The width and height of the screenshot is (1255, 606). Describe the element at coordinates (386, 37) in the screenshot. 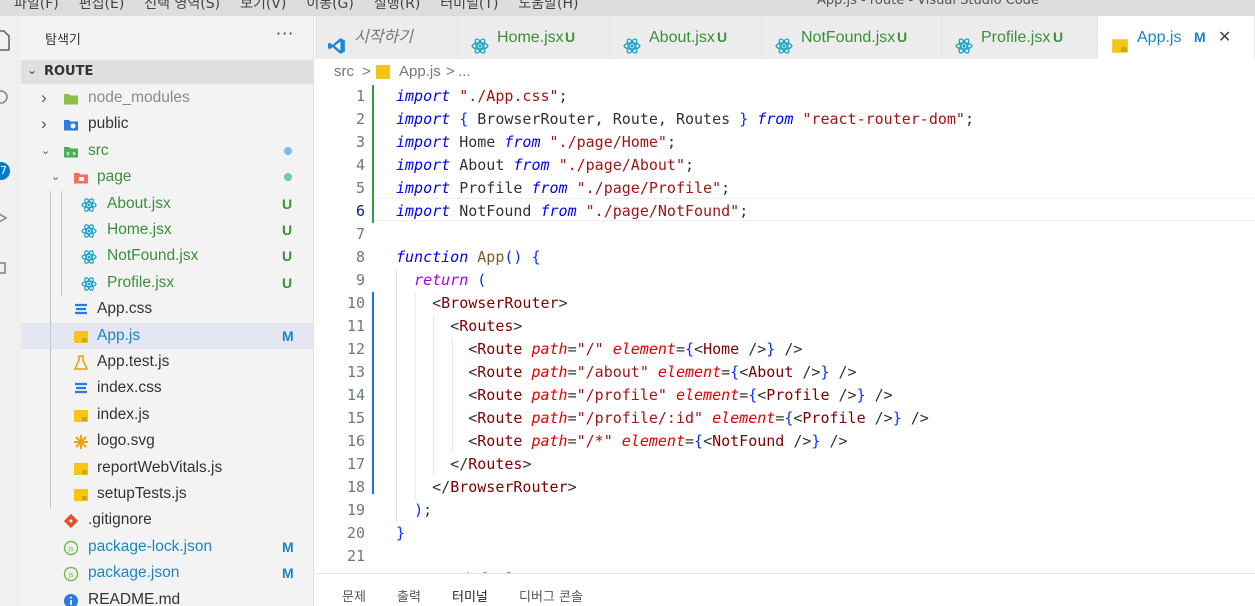

I see `editor-tab: 시작하기` at that location.